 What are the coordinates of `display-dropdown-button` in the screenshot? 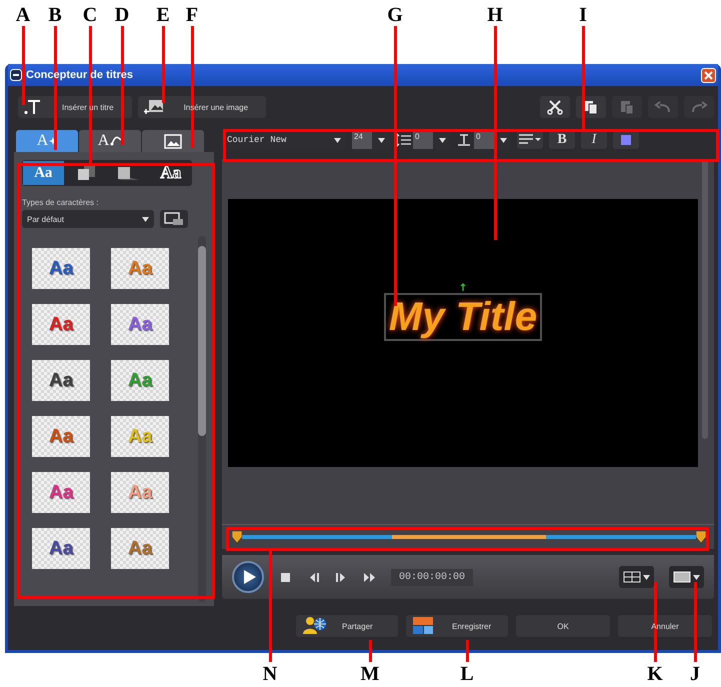 It's located at (686, 577).